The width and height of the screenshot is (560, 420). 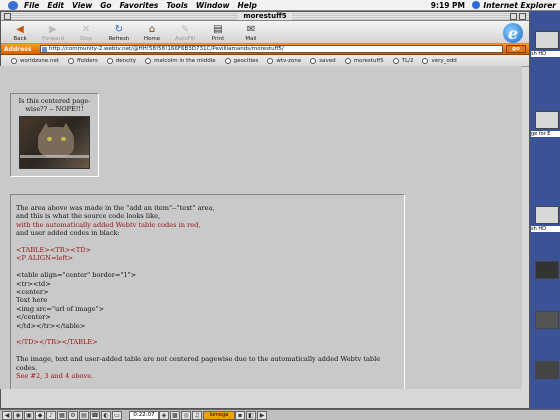 What do you see at coordinates (117, 415) in the screenshot?
I see `control-strip-icon: ▭` at bounding box center [117, 415].